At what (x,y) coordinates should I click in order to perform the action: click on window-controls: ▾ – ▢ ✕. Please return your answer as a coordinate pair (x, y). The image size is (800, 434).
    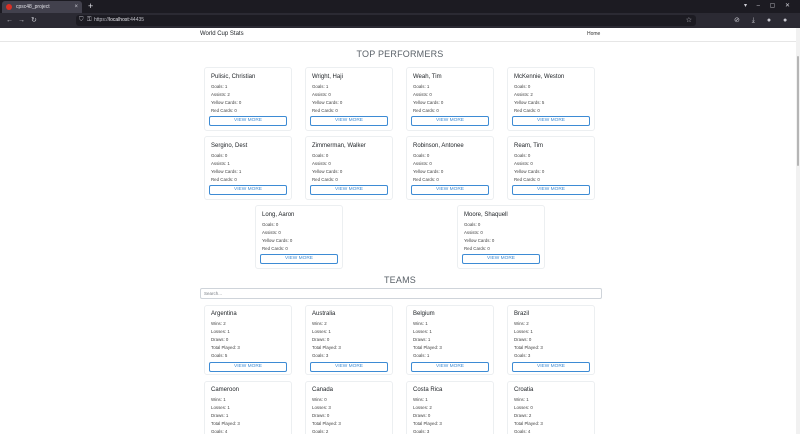
    Looking at the image, I should click on (769, 6).